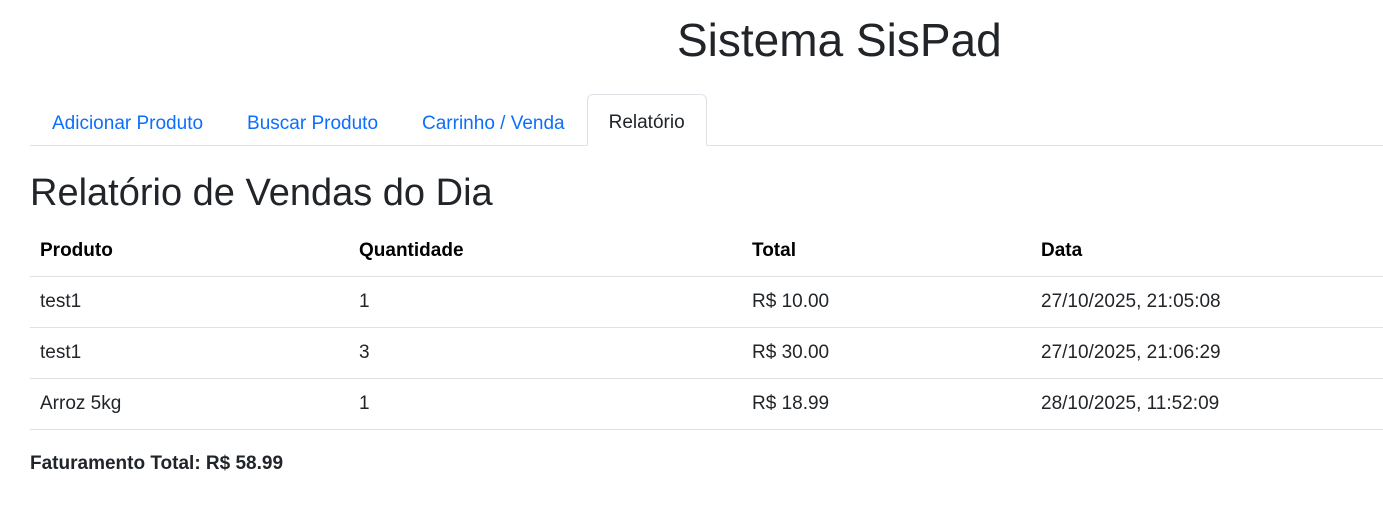 The width and height of the screenshot is (1383, 511). I want to click on app-title: Sistema SisPad, so click(839, 40).